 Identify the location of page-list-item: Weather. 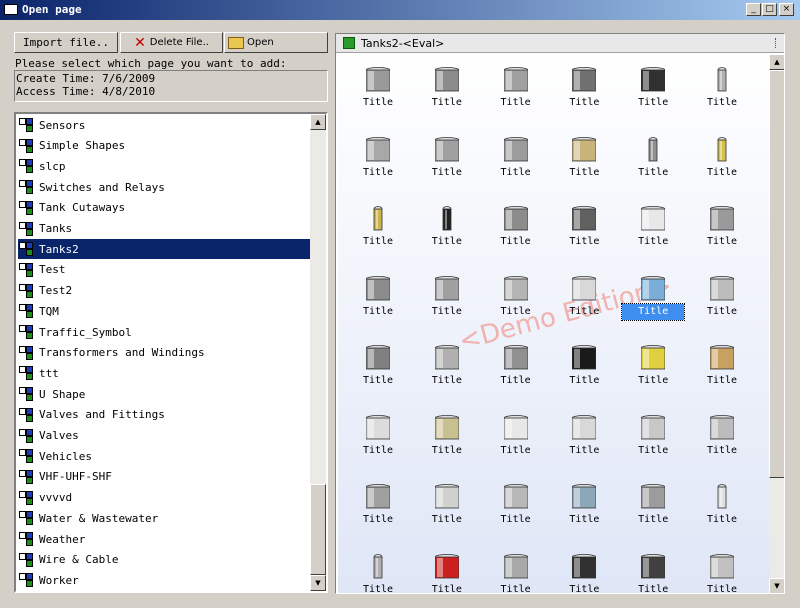
(165, 539).